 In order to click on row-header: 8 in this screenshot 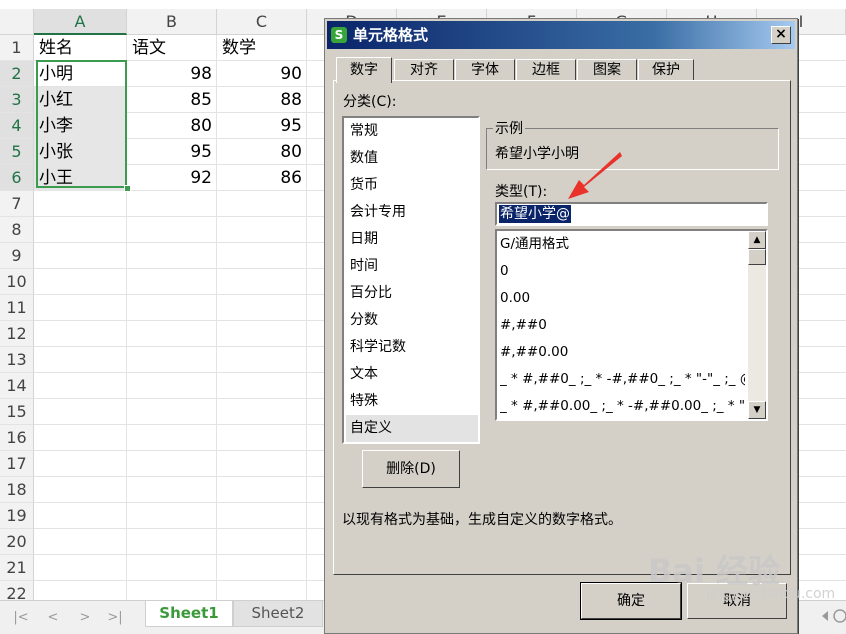, I will do `click(17, 230)`.